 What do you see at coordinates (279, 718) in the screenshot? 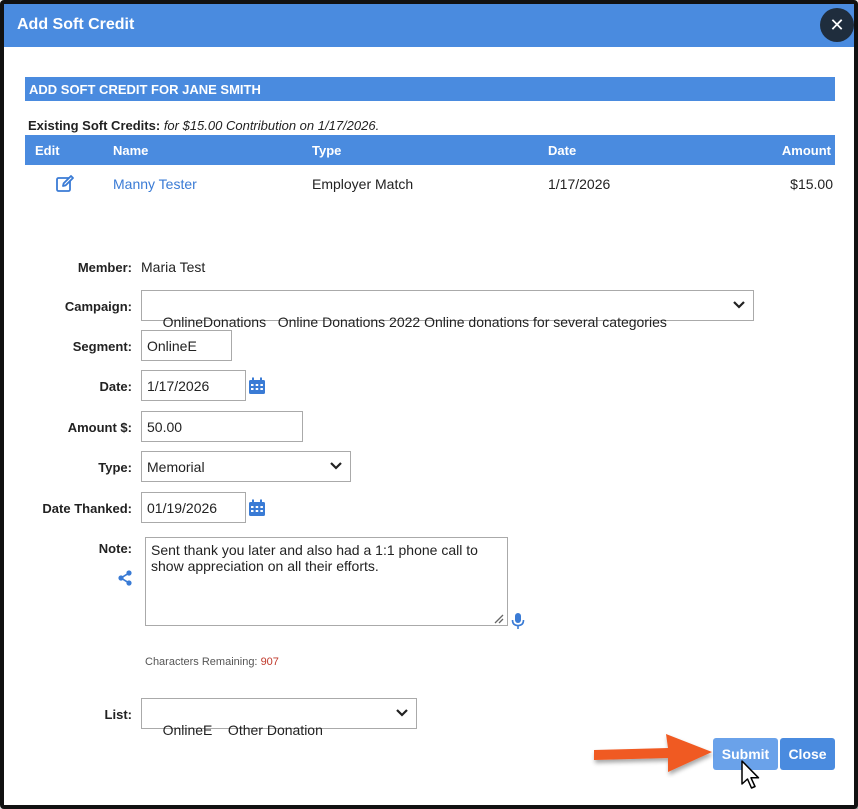
I see `list-select: OnlineE Other Donation` at bounding box center [279, 718].